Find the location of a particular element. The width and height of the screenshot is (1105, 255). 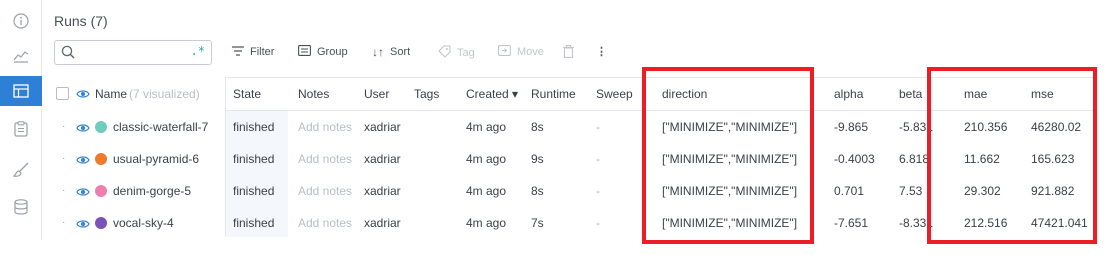

header-state: State is located at coordinates (247, 94).